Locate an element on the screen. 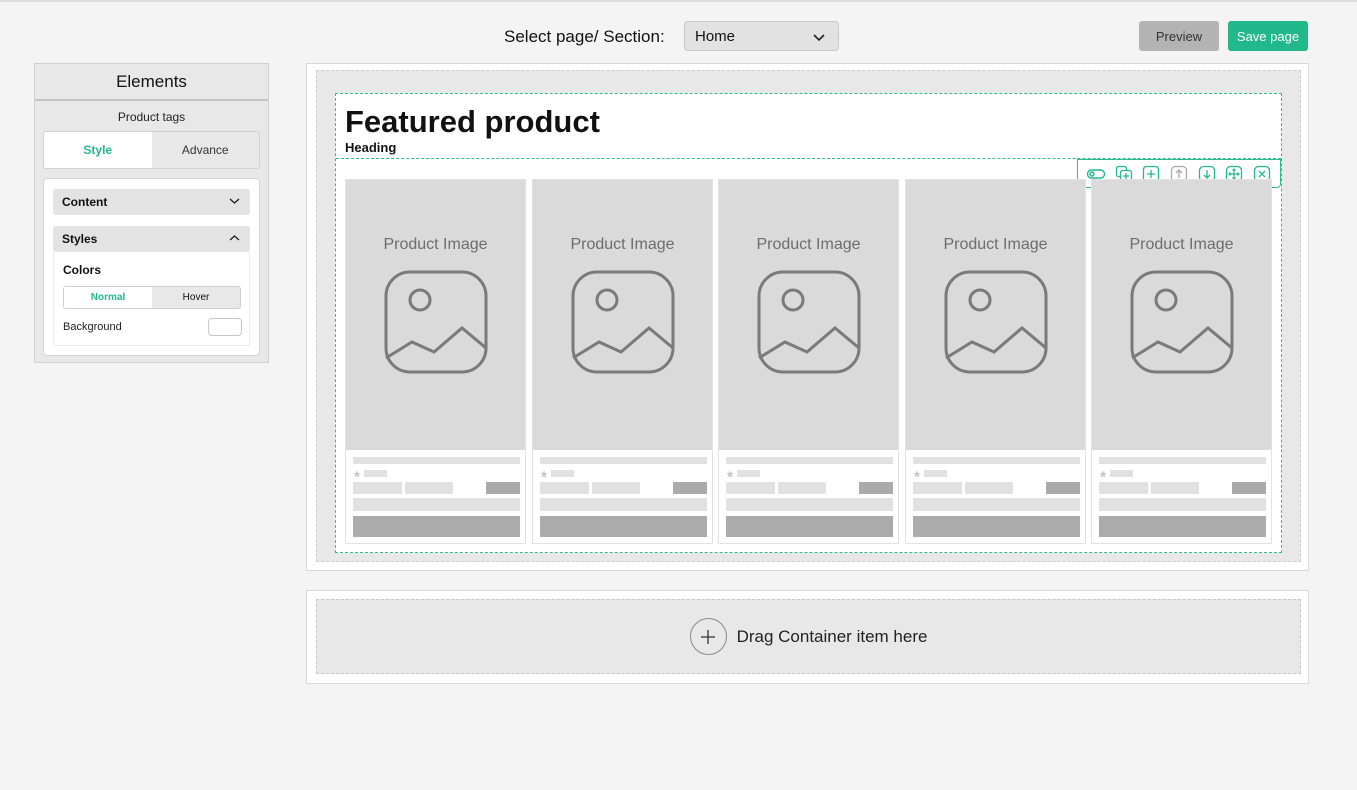 Image resolution: width=1357 pixels, height=790 pixels. empty-container: Drag Container item here is located at coordinates (807, 637).